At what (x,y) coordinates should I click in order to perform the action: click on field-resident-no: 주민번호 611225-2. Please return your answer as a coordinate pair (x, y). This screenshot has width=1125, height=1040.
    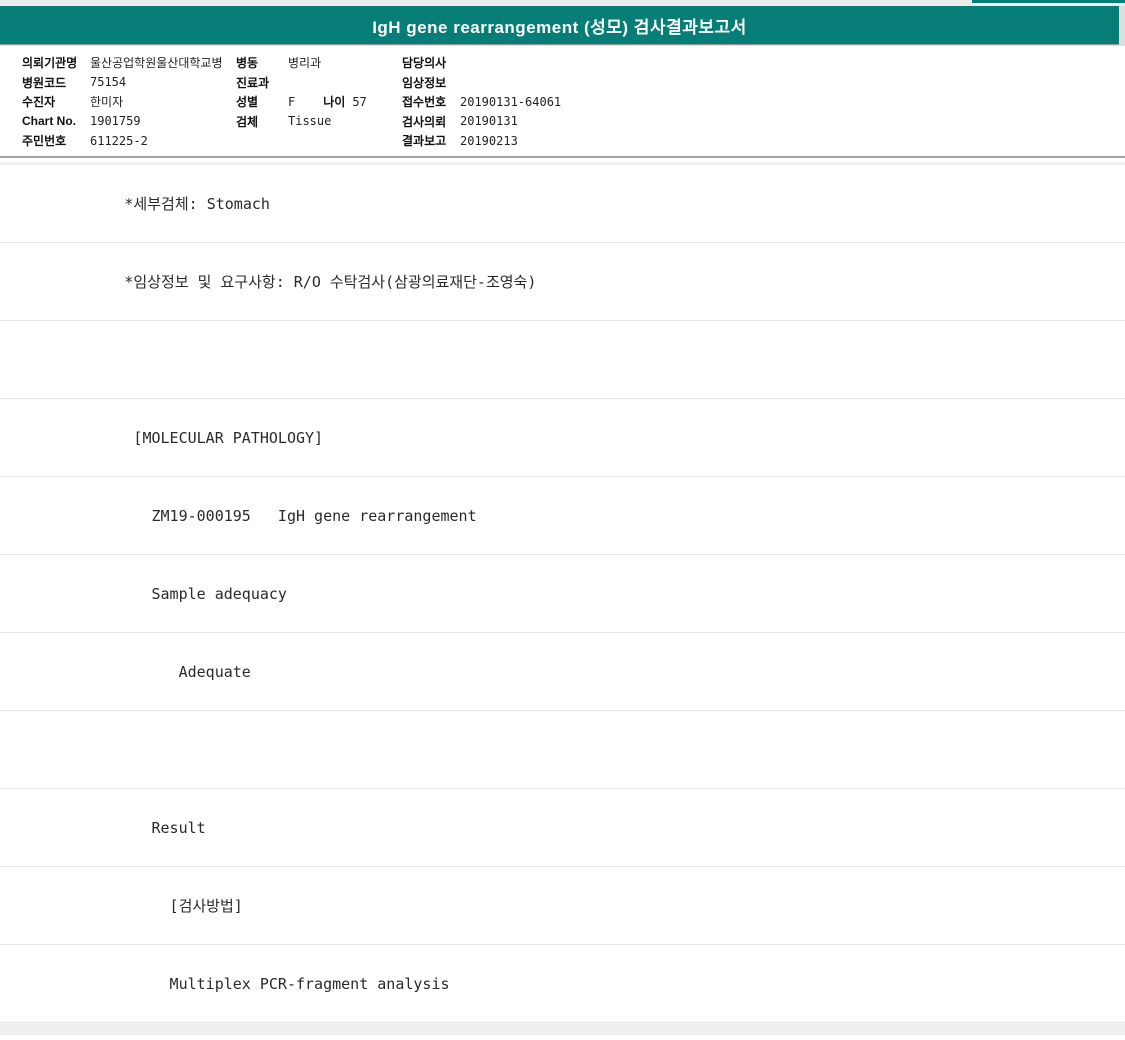
    Looking at the image, I should click on (122, 141).